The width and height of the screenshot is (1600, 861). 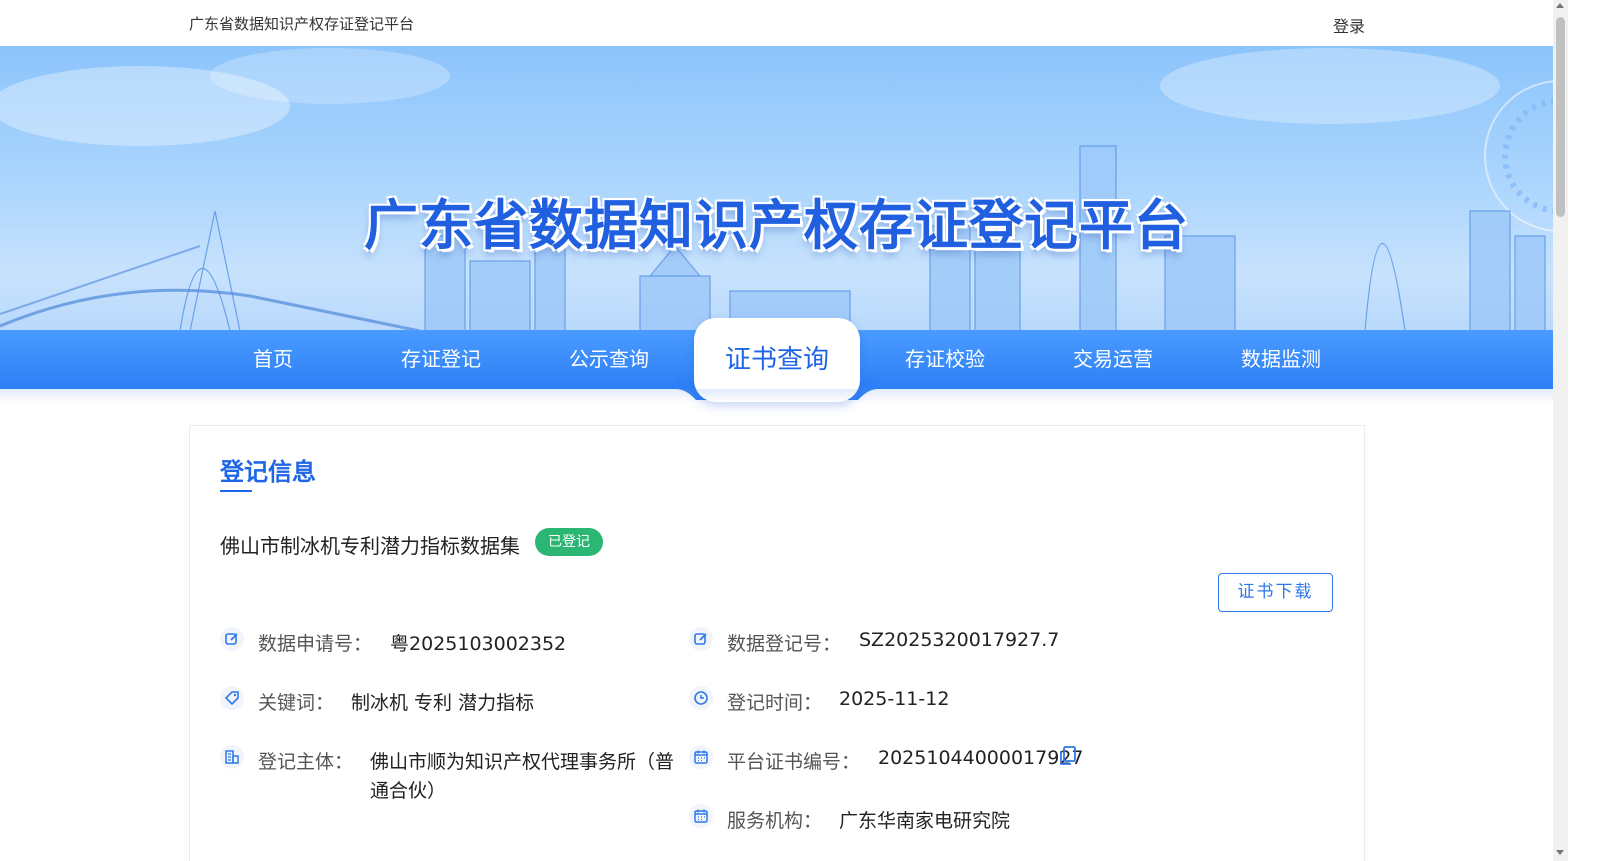 I want to click on nav-item-trading: 交易运营, so click(x=1113, y=359).